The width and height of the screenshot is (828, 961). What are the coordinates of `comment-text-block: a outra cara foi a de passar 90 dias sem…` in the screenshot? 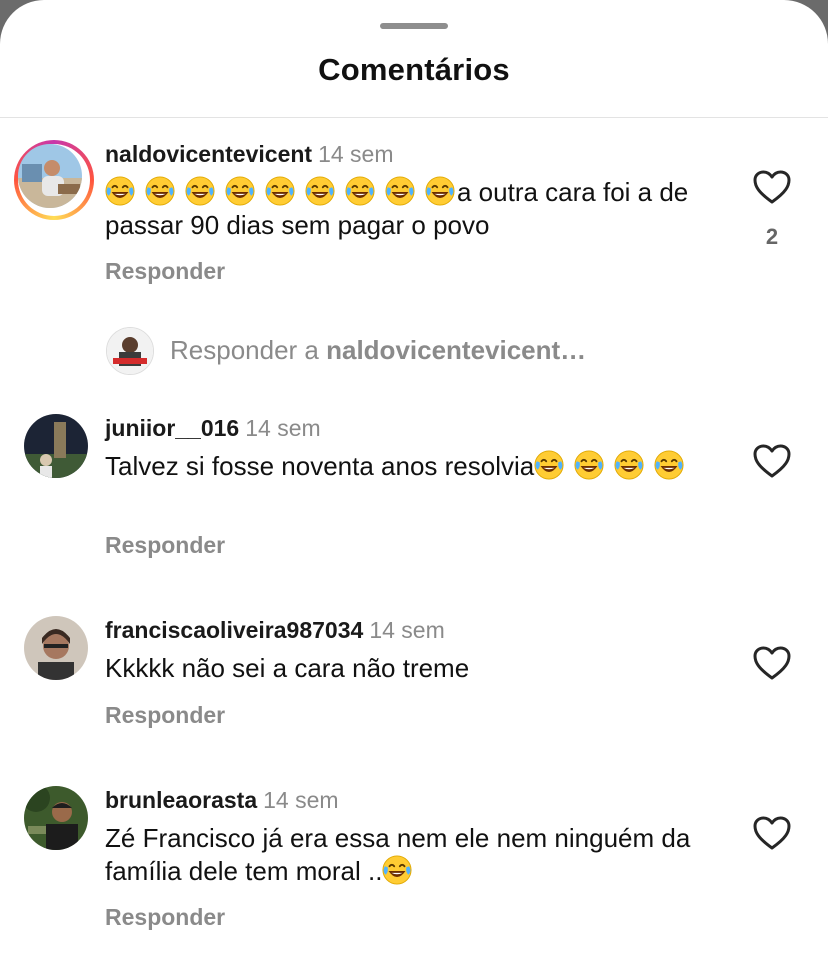 It's located at (410, 209).